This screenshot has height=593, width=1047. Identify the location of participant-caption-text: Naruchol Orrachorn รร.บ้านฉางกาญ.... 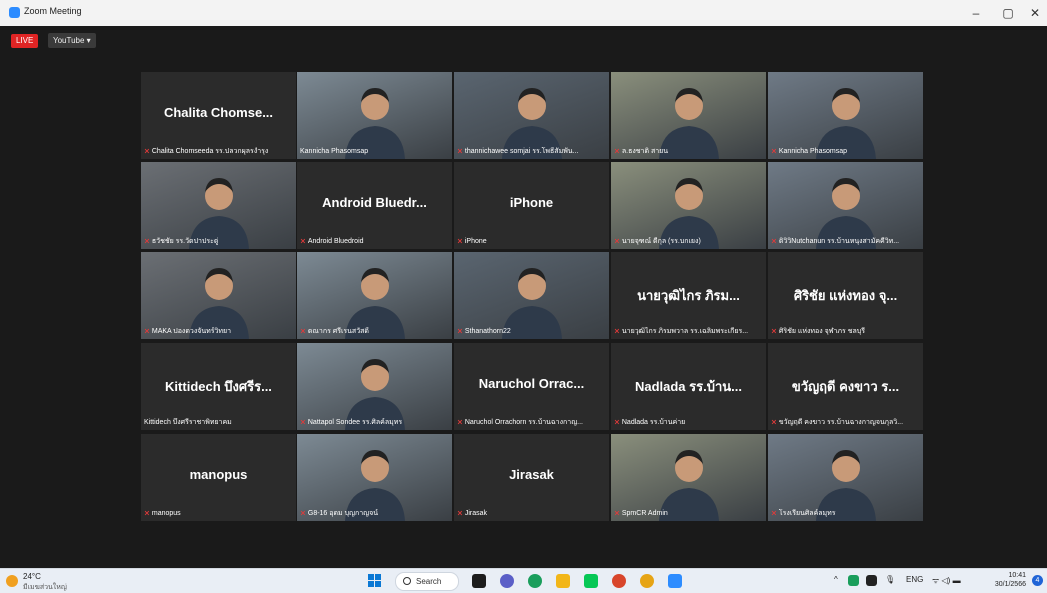
(523, 422).